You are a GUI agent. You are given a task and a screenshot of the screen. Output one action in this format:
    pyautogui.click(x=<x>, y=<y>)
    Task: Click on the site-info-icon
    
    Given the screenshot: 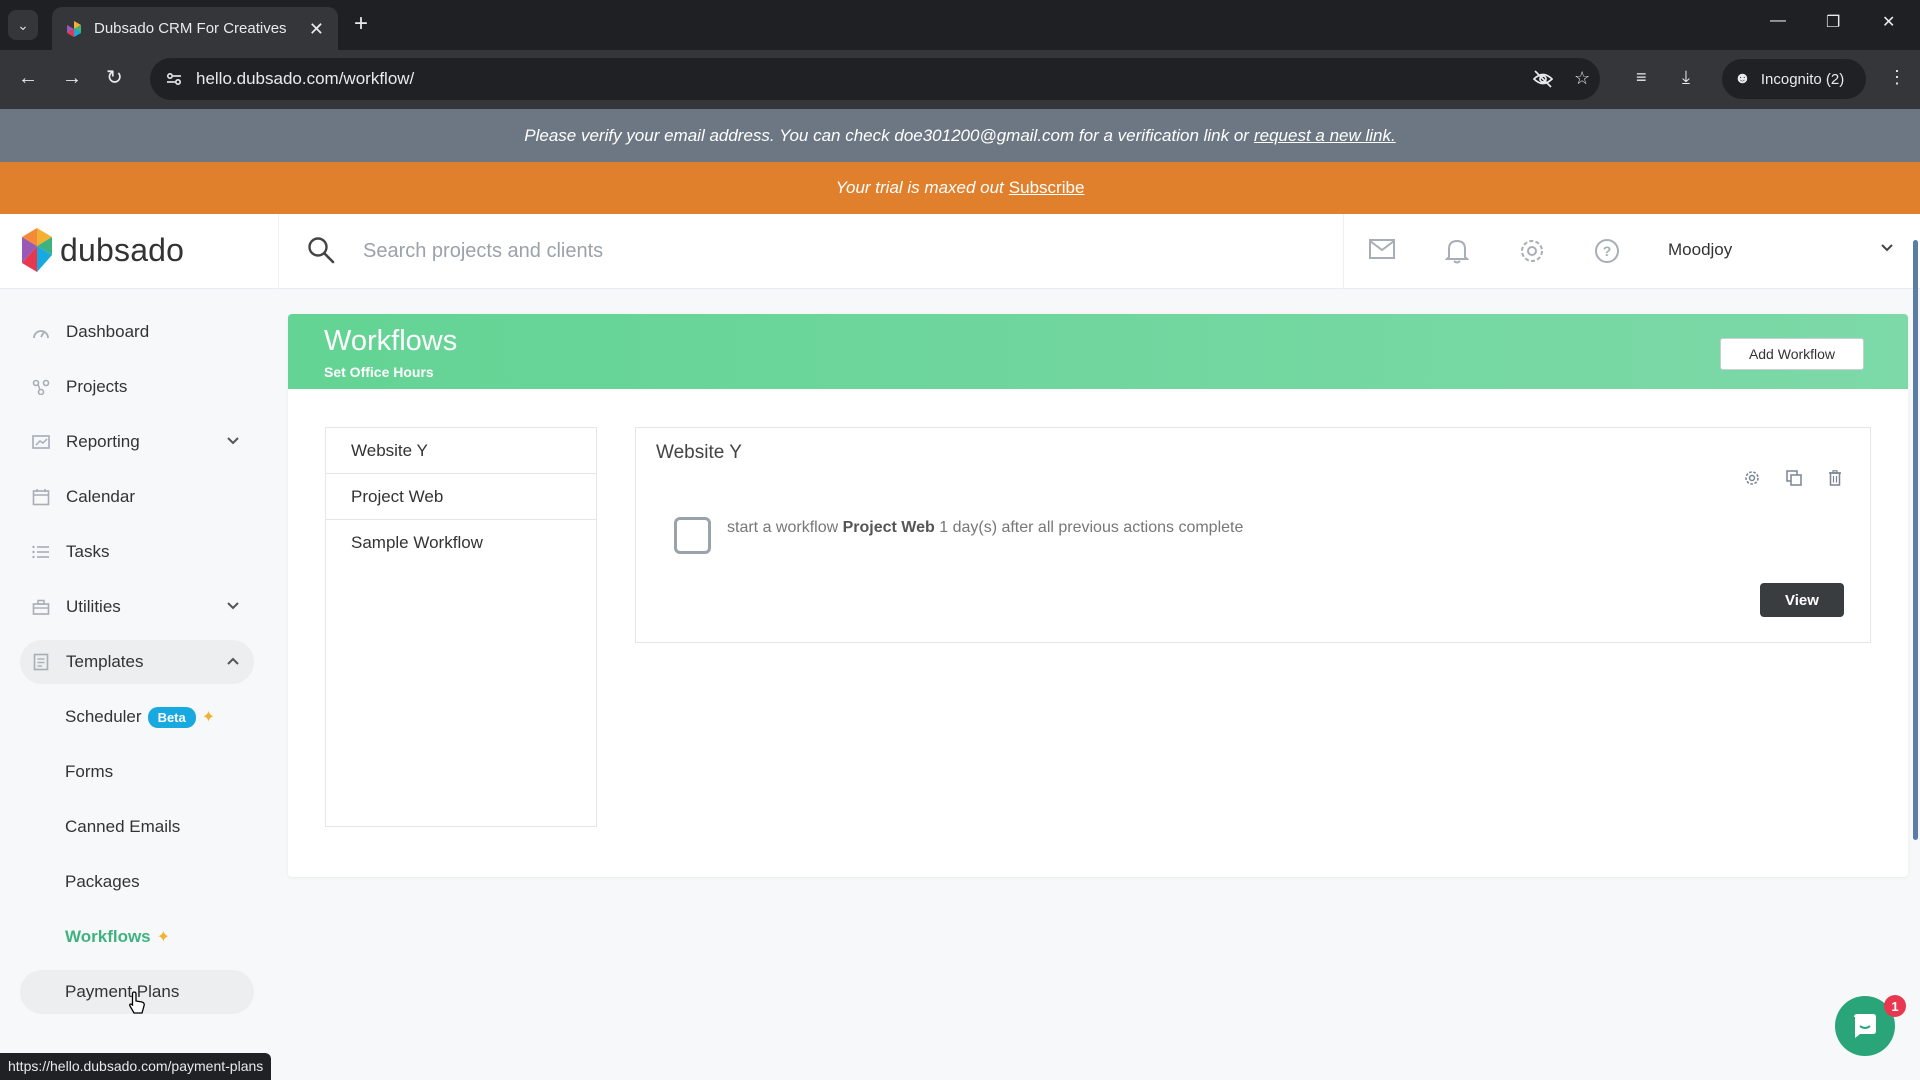 What is the action you would take?
    pyautogui.click(x=174, y=79)
    